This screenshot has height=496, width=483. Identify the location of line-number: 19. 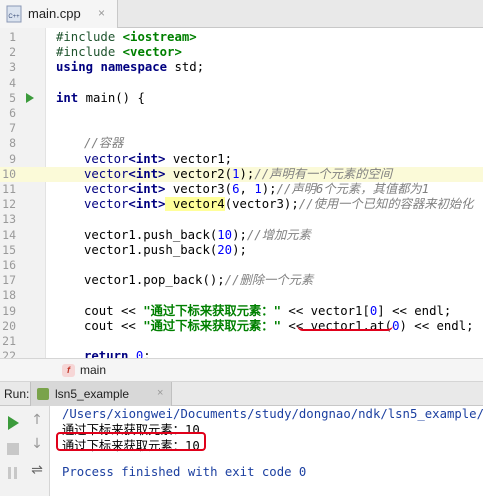
(9, 310).